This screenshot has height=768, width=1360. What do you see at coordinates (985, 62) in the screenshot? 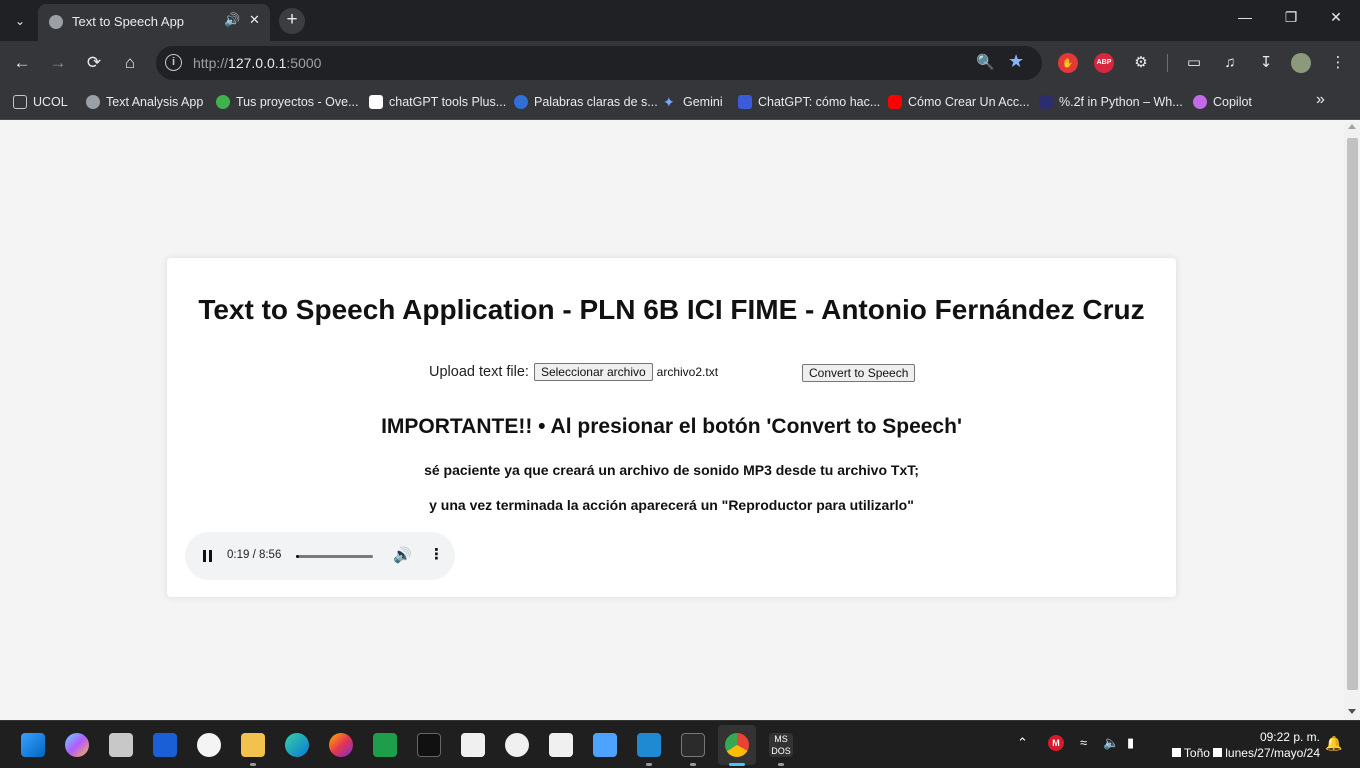
I see `zoom-icon: 🔍` at bounding box center [985, 62].